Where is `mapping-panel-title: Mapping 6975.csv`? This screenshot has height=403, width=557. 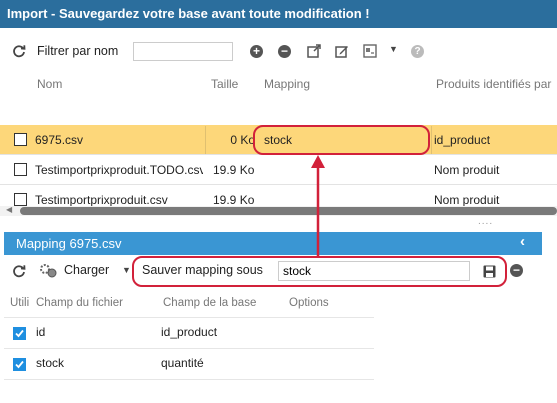 mapping-panel-title: Mapping 6975.csv is located at coordinates (273, 243).